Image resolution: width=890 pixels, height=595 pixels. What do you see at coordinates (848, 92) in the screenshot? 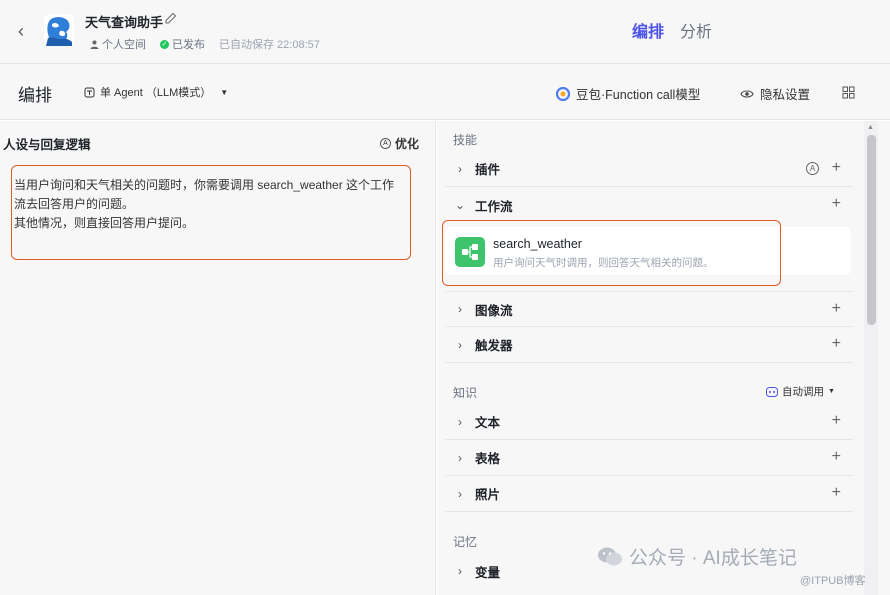
I see `layout-grid-icon` at bounding box center [848, 92].